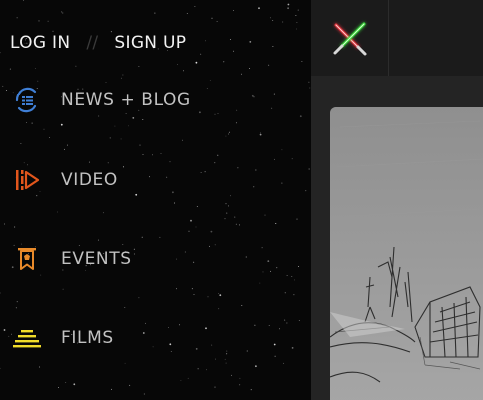 This screenshot has width=483, height=400. I want to click on auth-links: LOG IN // SIGN UP, so click(98, 43).